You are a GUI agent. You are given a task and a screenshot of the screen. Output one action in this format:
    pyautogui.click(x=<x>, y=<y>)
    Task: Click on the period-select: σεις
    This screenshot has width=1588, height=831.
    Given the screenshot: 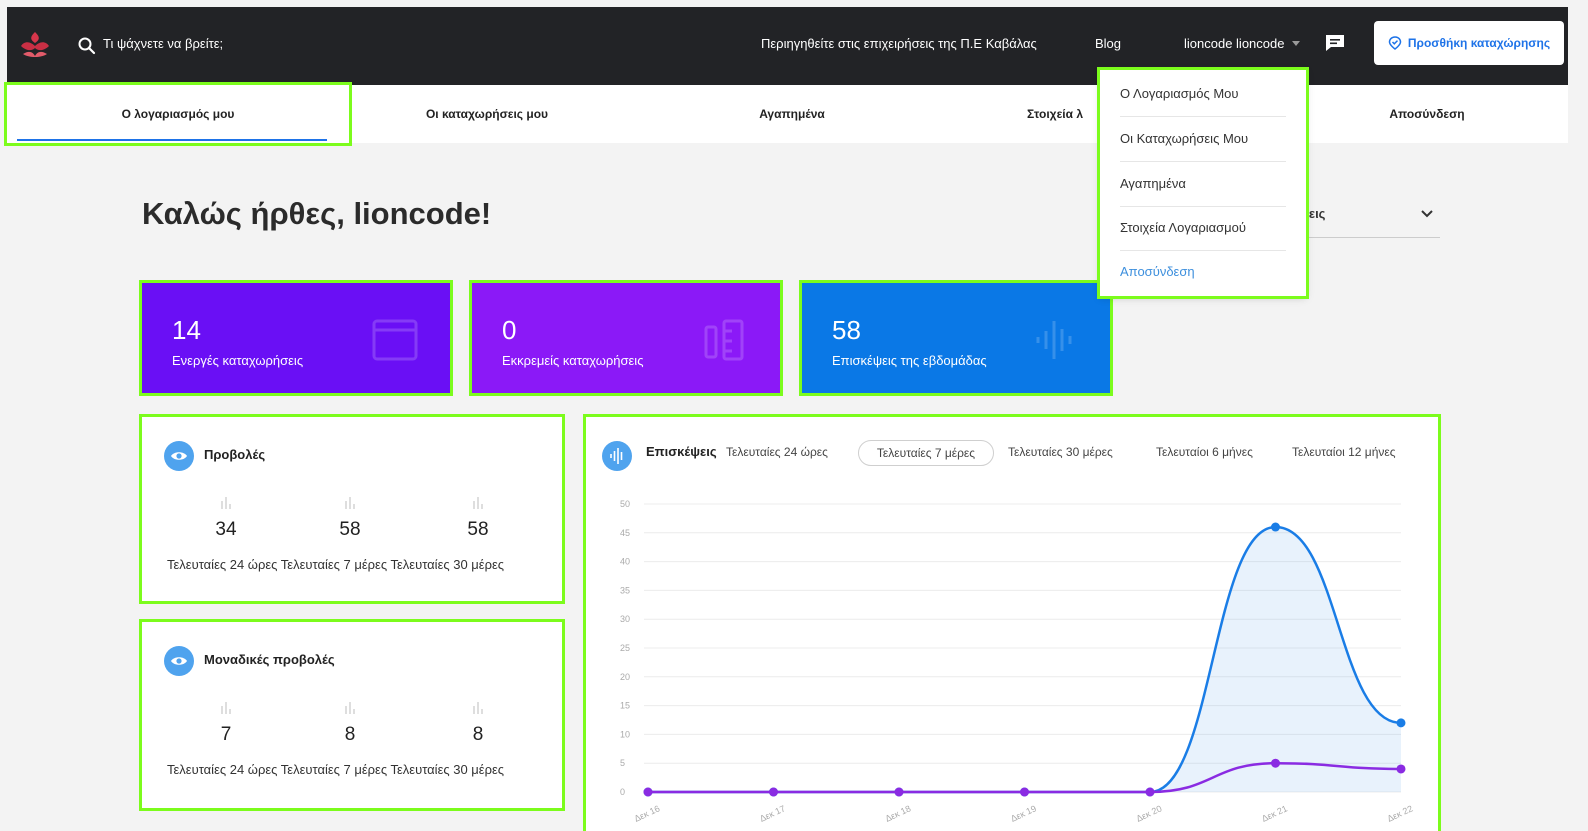 What is the action you would take?
    pyautogui.click(x=1370, y=217)
    